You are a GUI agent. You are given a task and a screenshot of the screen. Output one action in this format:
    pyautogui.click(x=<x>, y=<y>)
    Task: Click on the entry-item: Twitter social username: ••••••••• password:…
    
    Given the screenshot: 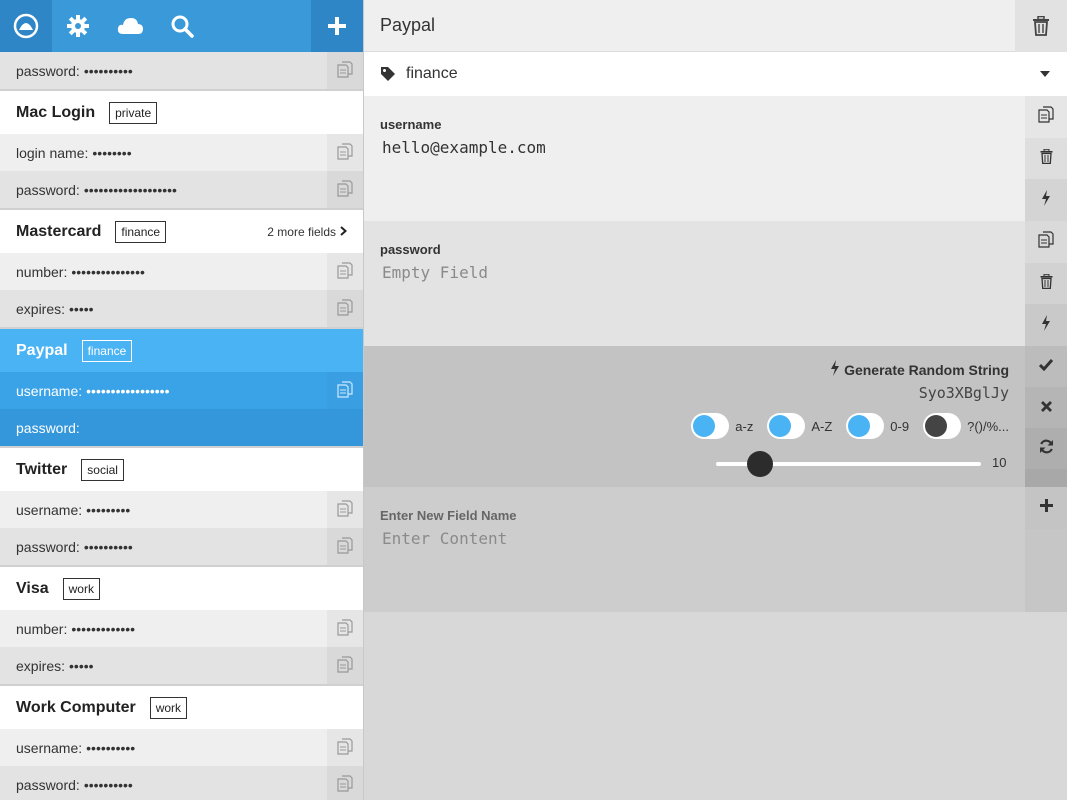 What is the action you would take?
    pyautogui.click(x=181, y=506)
    